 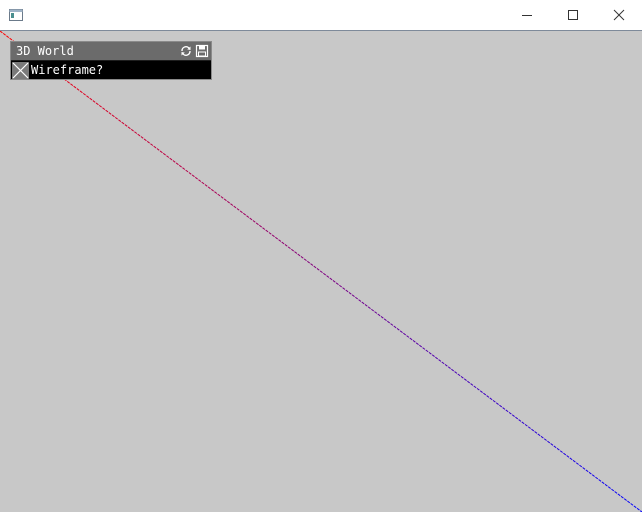 What do you see at coordinates (67, 70) in the screenshot?
I see `wireframe-label: Wireframe?` at bounding box center [67, 70].